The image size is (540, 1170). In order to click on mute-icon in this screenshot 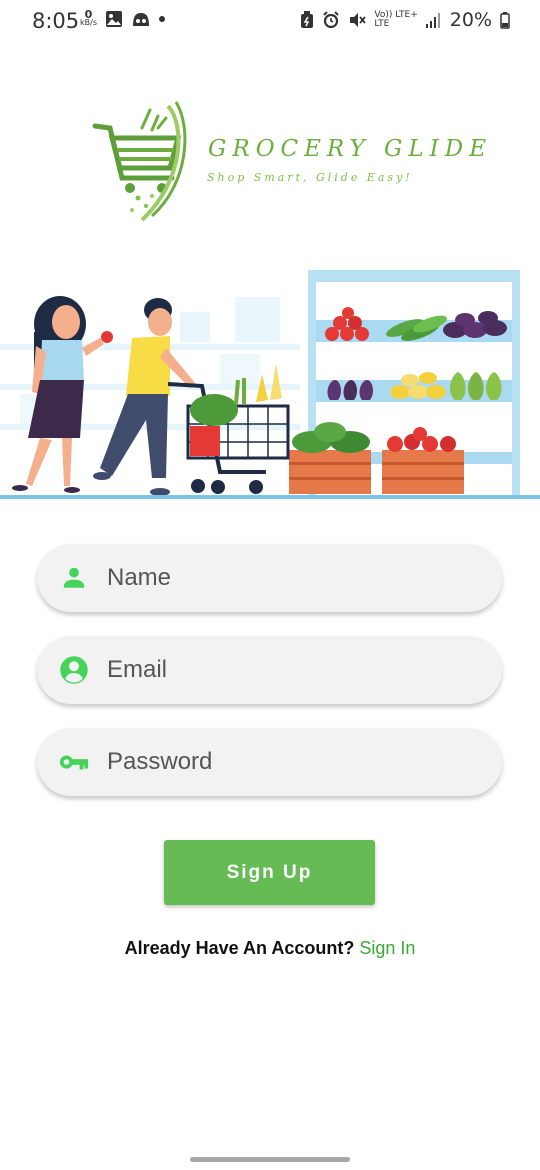, I will do `click(358, 20)`.